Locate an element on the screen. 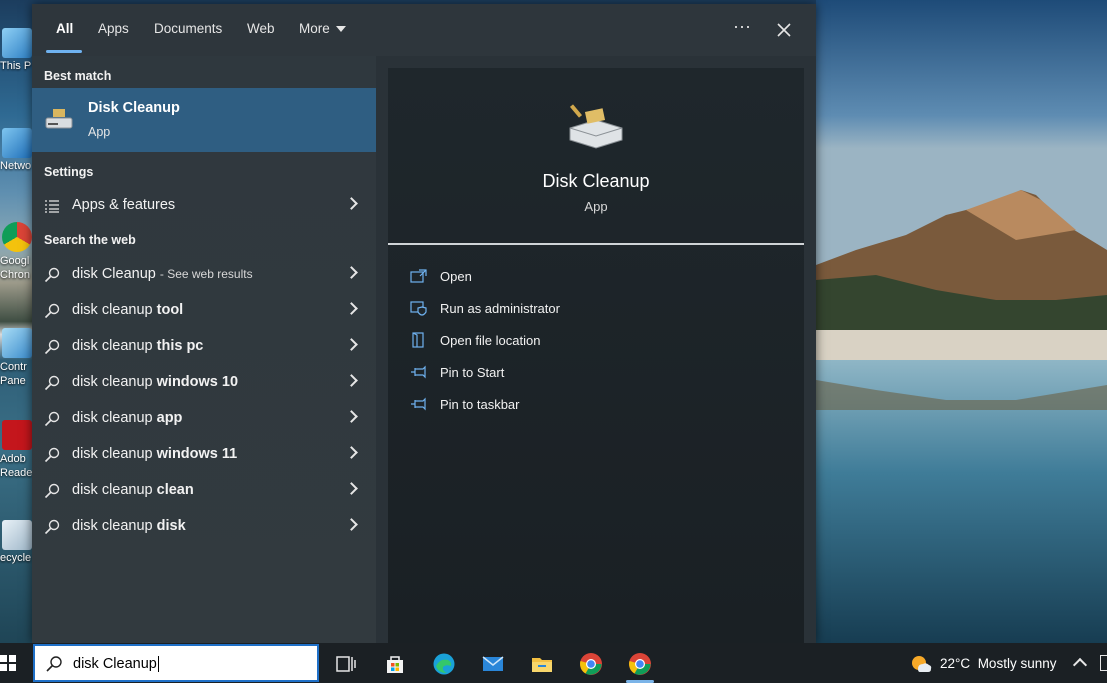  best-match-subtitle: App is located at coordinates (99, 132).